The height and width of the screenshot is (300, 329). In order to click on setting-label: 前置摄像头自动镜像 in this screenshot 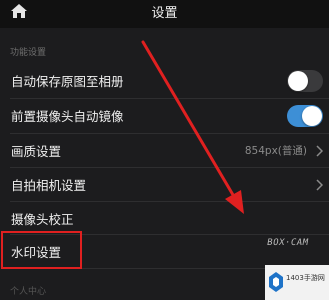, I will do `click(67, 116)`.